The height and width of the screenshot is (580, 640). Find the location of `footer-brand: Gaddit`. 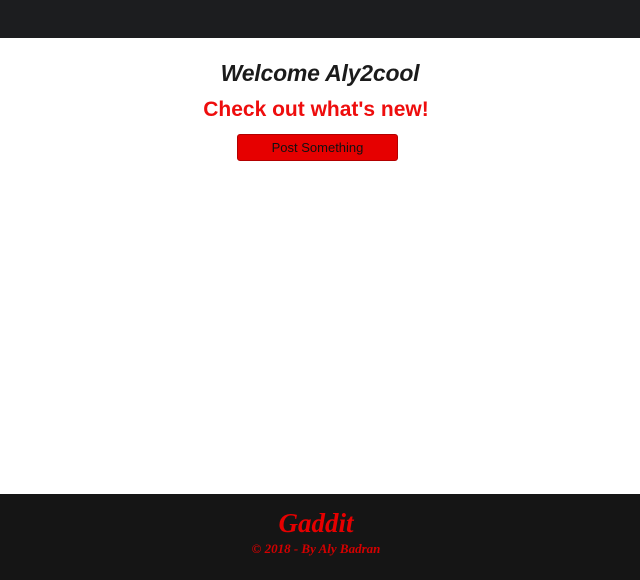

footer-brand: Gaddit is located at coordinates (316, 523).